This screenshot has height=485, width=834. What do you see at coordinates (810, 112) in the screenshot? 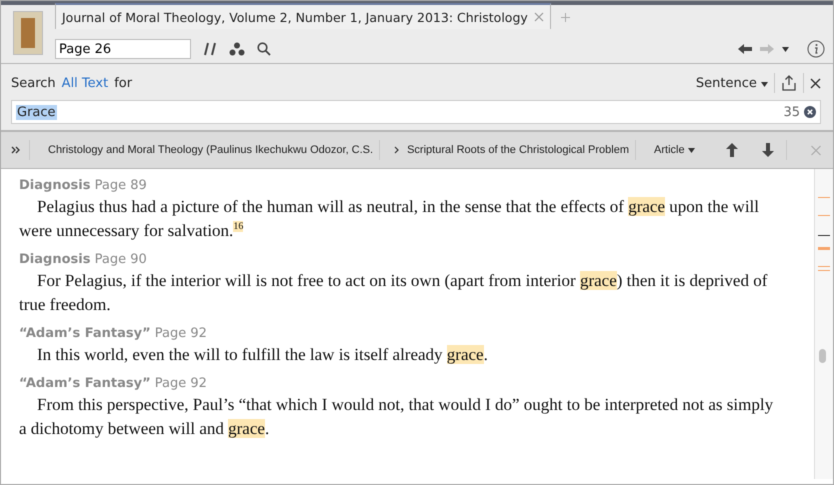
I see `clear-icon` at bounding box center [810, 112].